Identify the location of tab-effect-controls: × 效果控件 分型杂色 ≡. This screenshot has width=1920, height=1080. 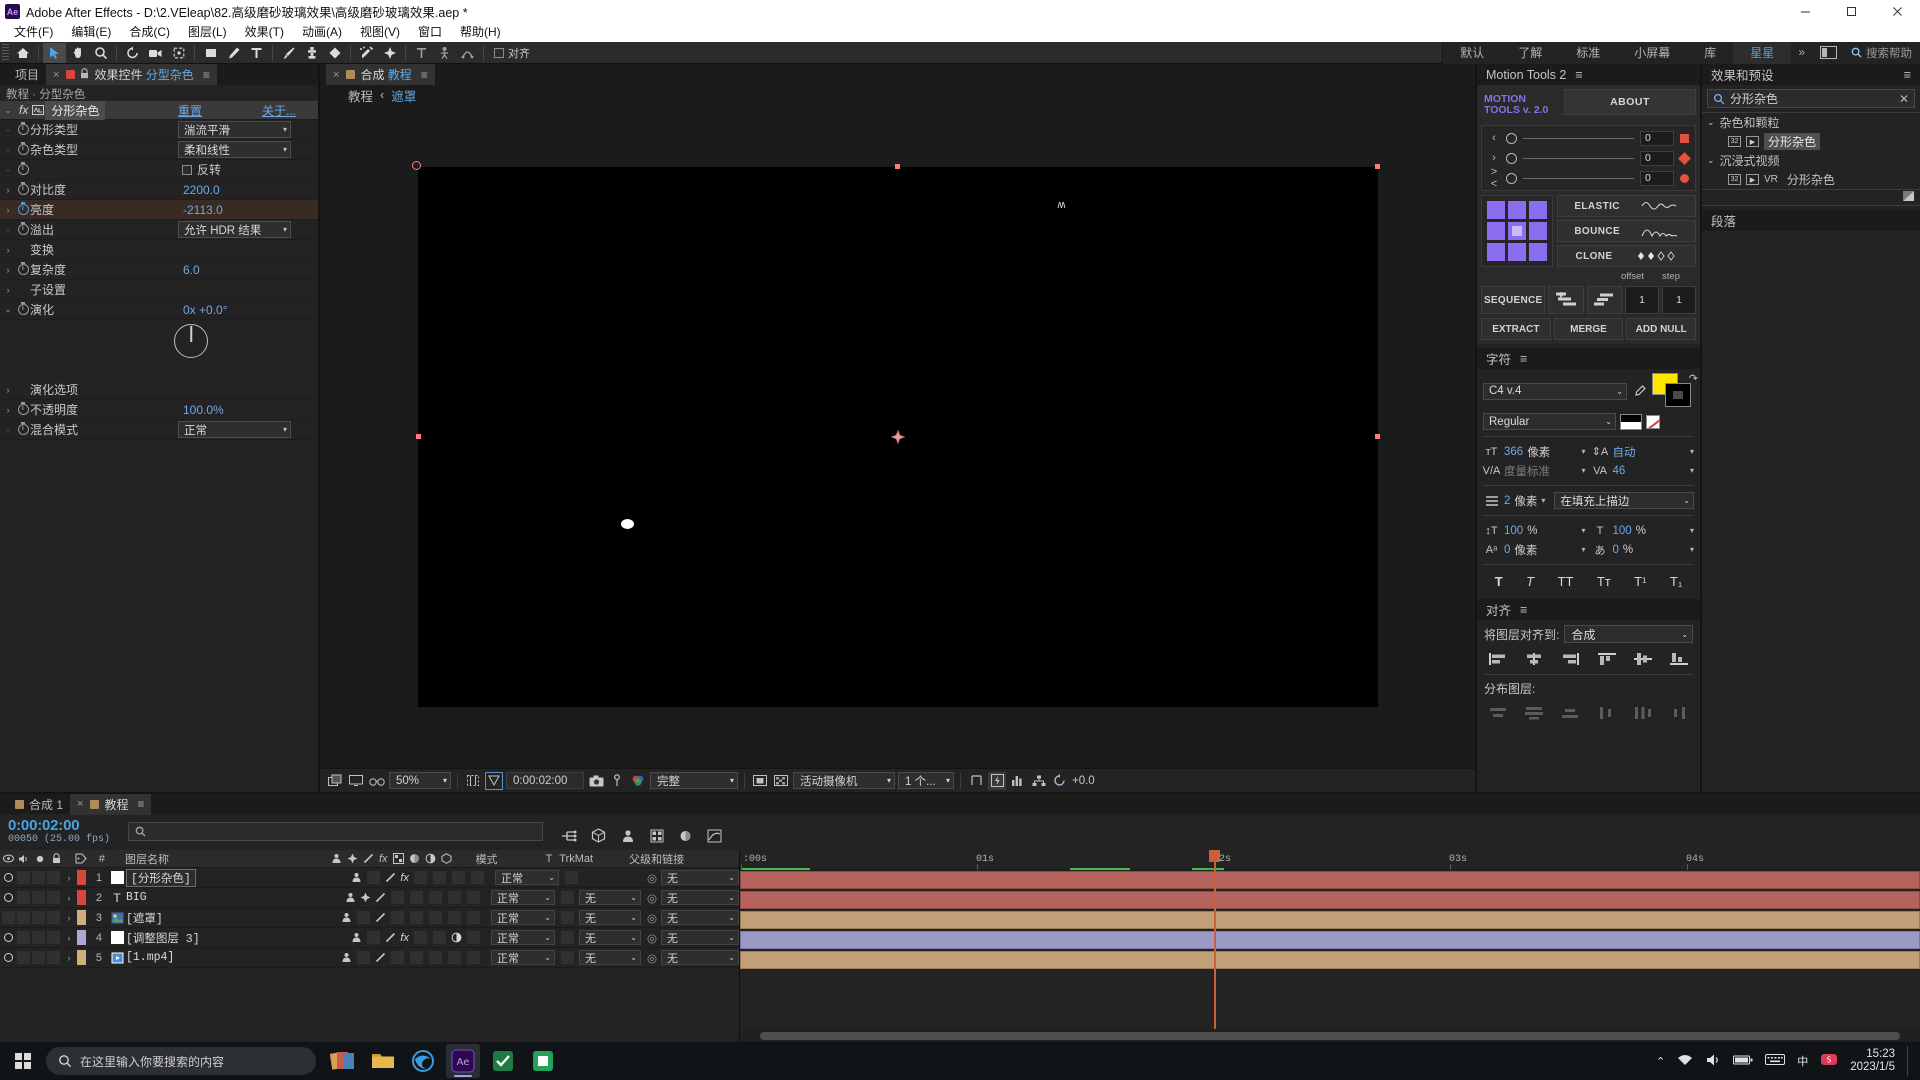
(131, 74).